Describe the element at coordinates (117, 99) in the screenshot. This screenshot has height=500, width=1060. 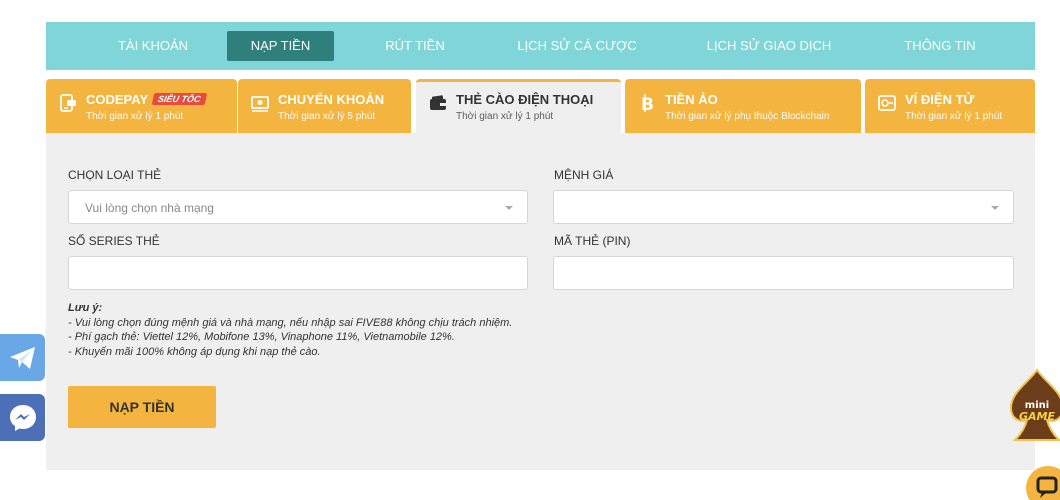
I see `method-title: CODEPAY` at that location.